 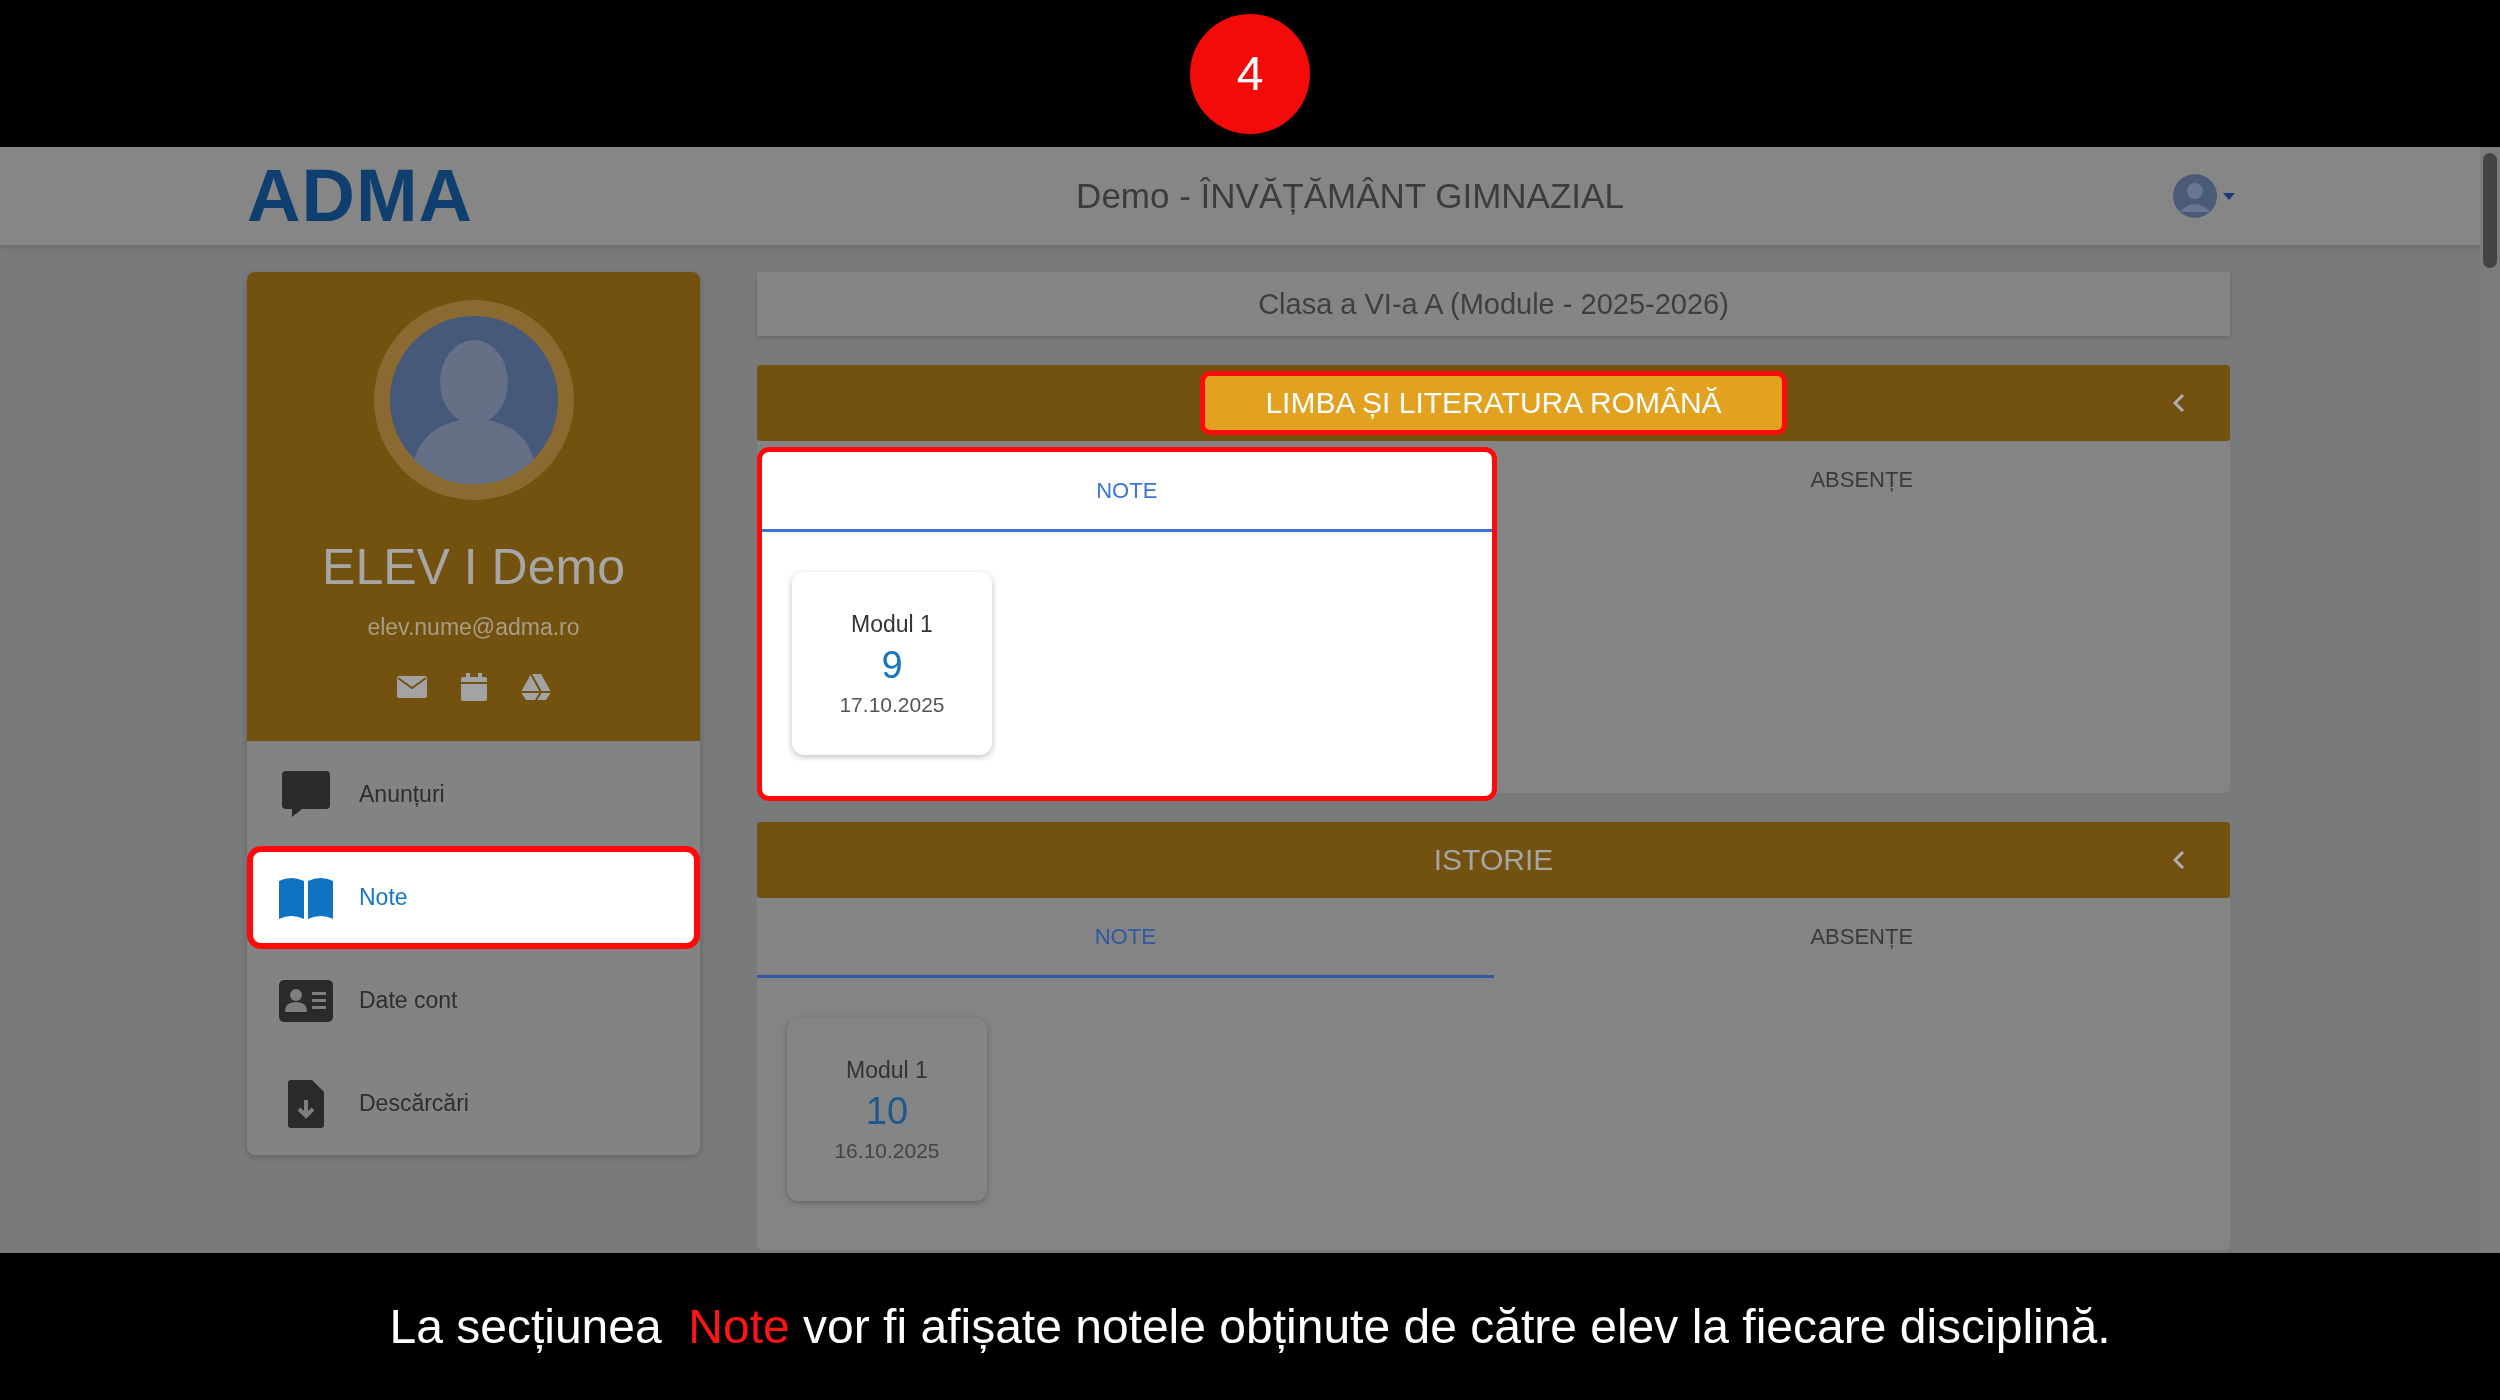 I want to click on avatar-icon, so click(x=473, y=400).